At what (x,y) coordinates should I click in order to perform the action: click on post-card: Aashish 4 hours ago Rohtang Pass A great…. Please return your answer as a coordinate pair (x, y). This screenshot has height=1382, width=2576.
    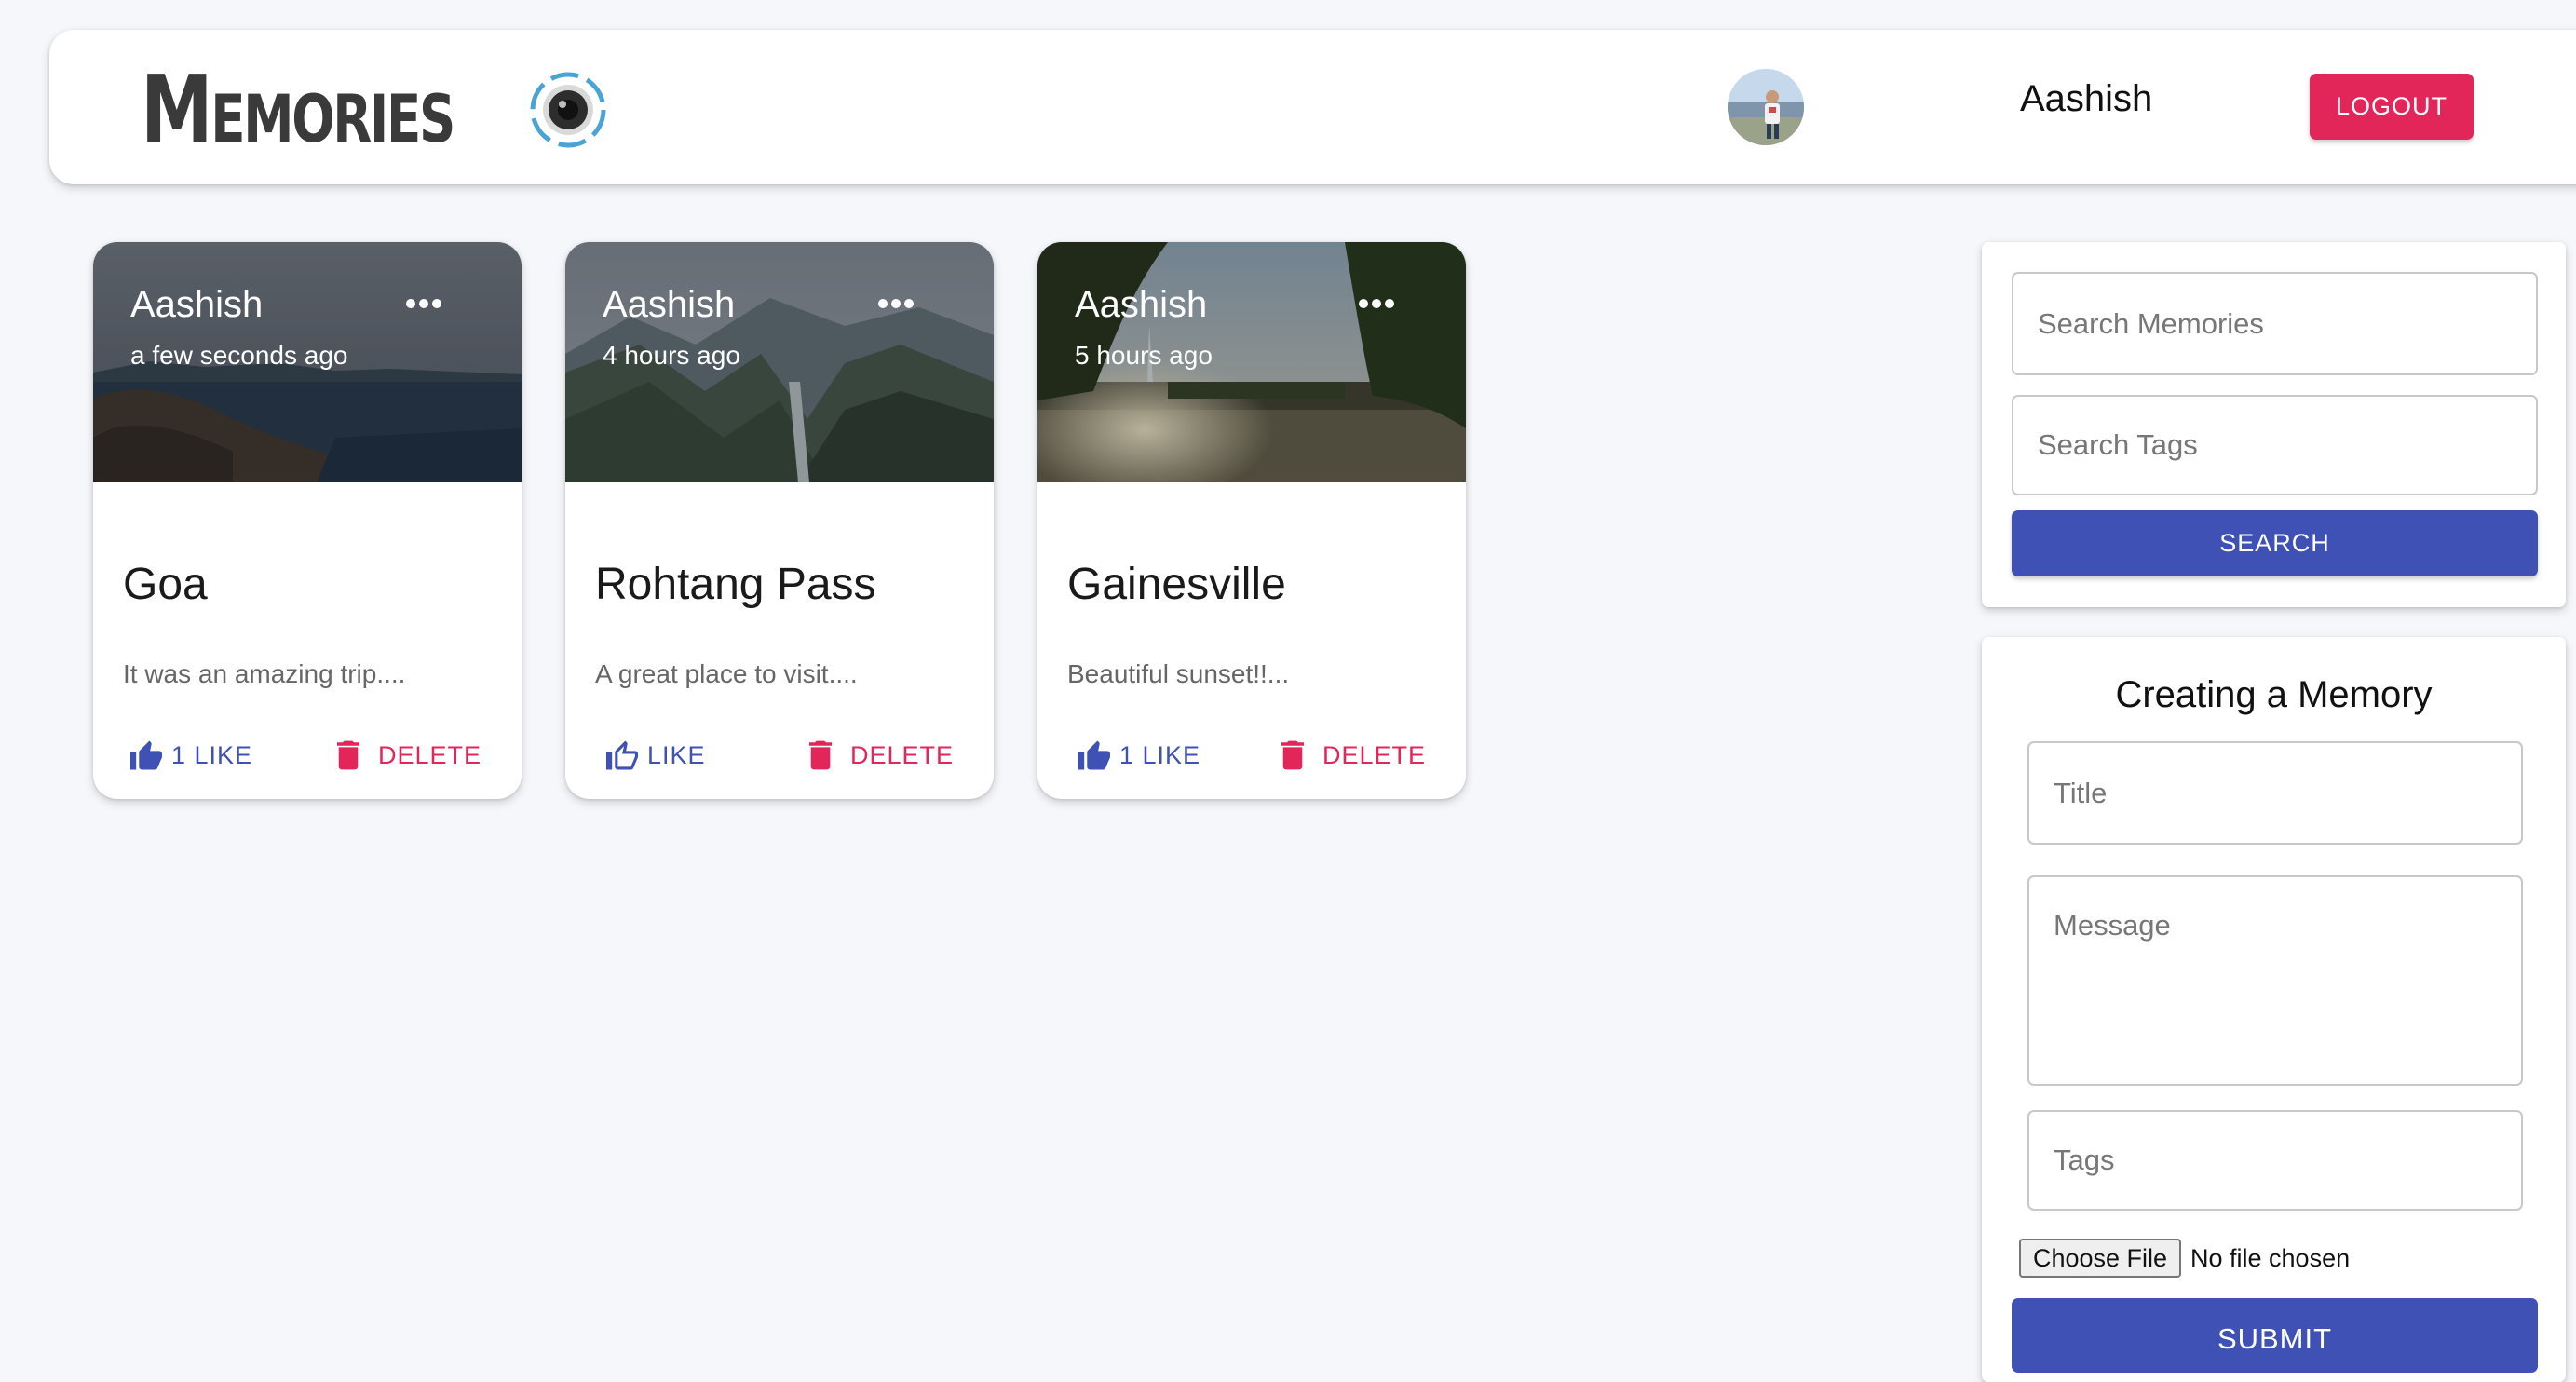
    Looking at the image, I should click on (779, 520).